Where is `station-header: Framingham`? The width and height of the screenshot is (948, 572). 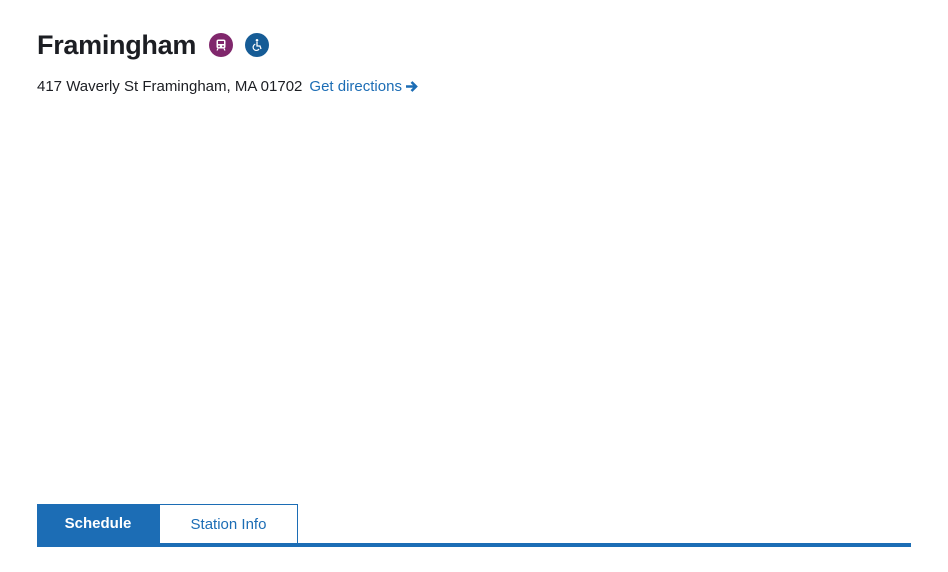 station-header: Framingham is located at coordinates (153, 45).